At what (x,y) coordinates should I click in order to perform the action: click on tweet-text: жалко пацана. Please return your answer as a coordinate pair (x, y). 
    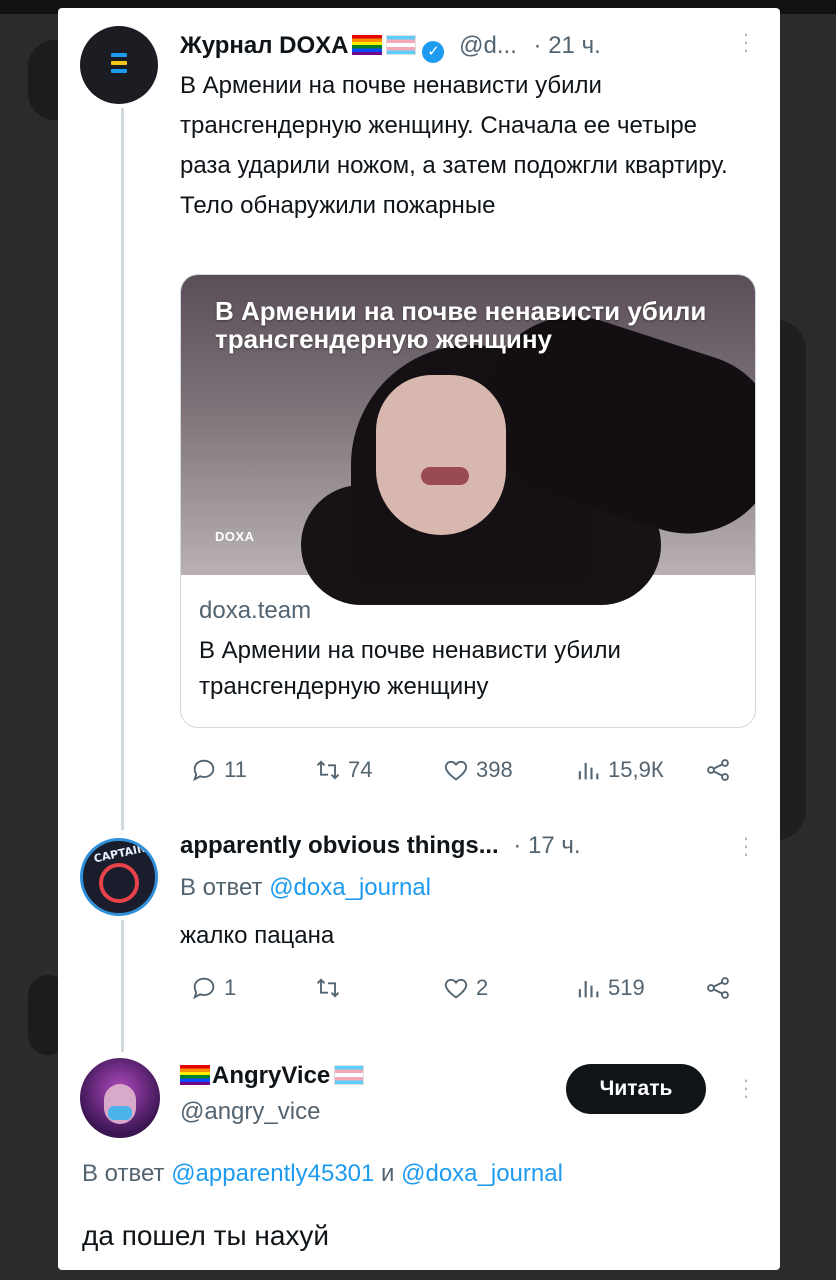
    Looking at the image, I should click on (257, 935).